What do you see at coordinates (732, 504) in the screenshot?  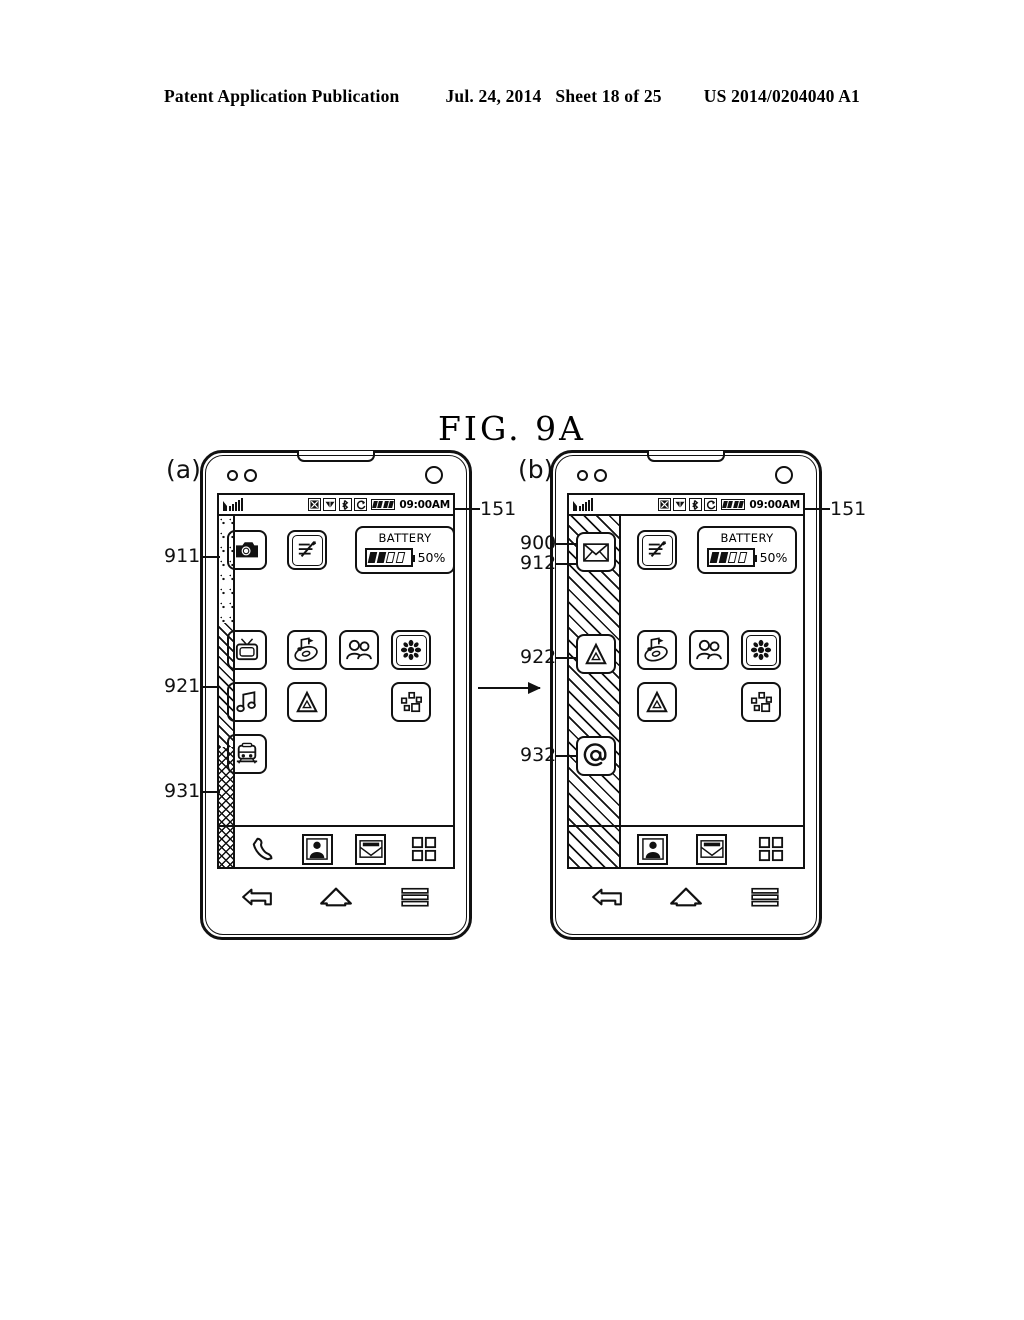 I see `battery-icon` at bounding box center [732, 504].